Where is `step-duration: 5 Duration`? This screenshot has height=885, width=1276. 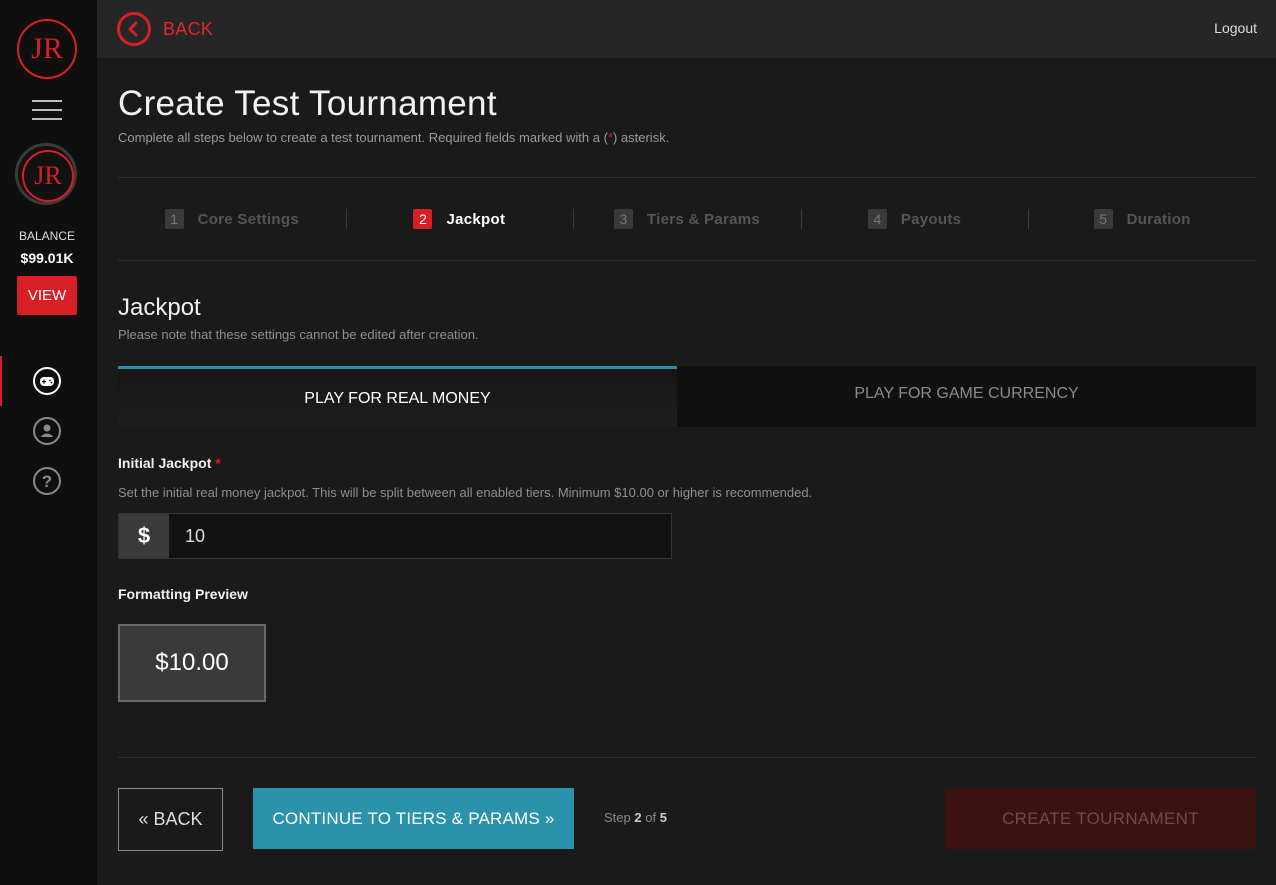 step-duration: 5 Duration is located at coordinates (1142, 219).